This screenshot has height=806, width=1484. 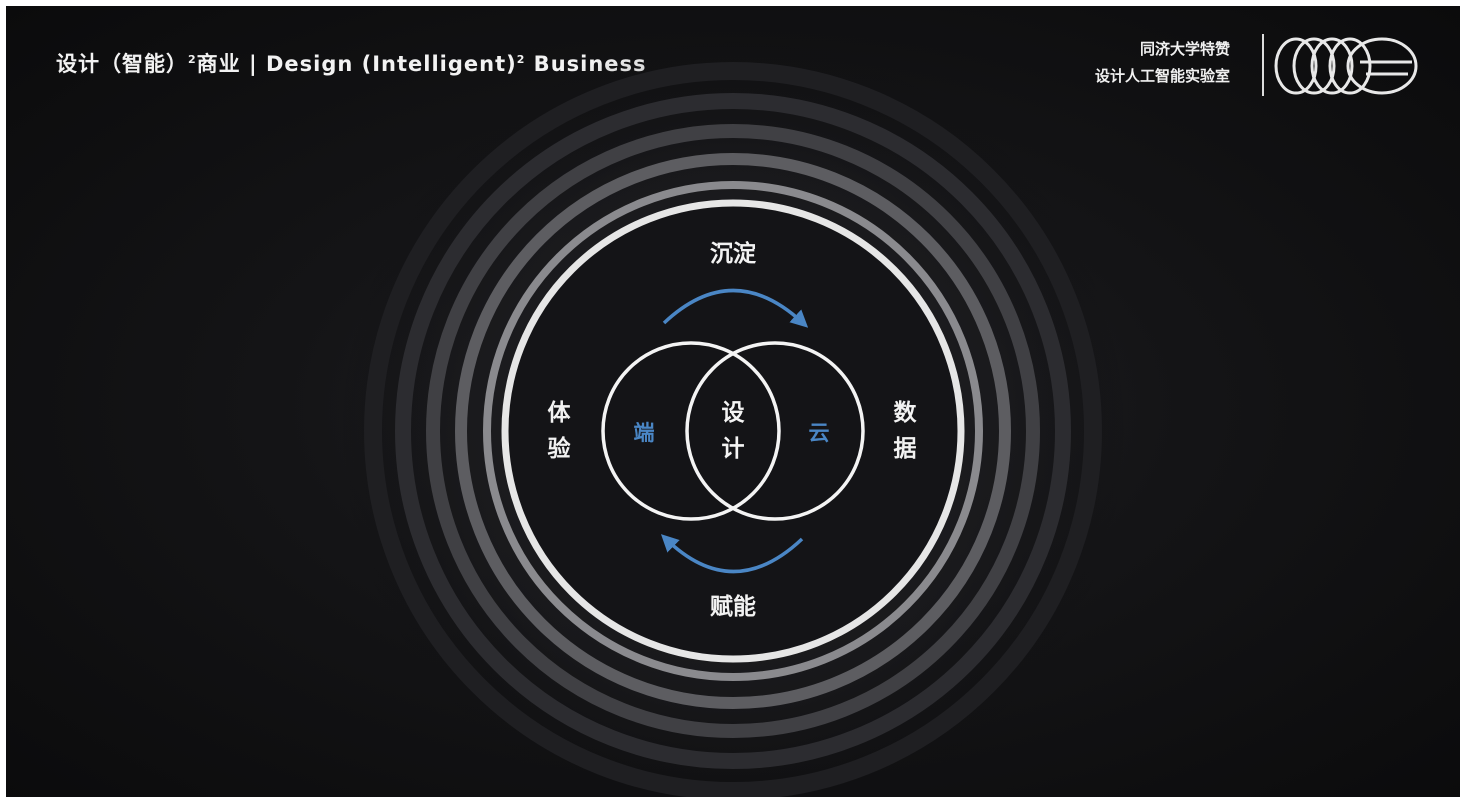 I want to click on bottom-strip, so click(x=742, y=801).